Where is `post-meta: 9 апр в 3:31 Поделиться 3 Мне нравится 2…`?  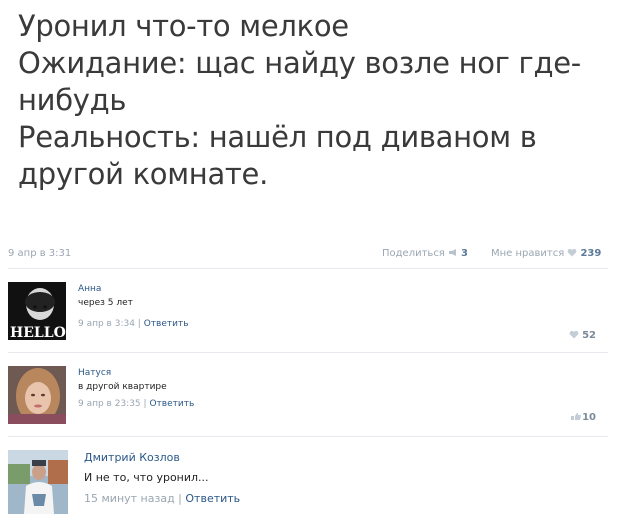
post-meta: 9 апр в 3:31 Поделиться 3 Мне нравится 2… is located at coordinates (308, 255).